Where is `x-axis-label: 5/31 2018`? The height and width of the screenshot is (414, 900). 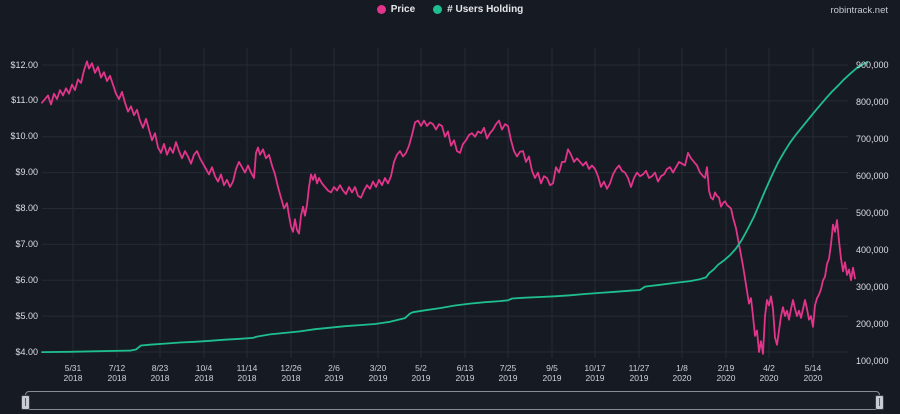 x-axis-label: 5/31 2018 is located at coordinates (73, 373).